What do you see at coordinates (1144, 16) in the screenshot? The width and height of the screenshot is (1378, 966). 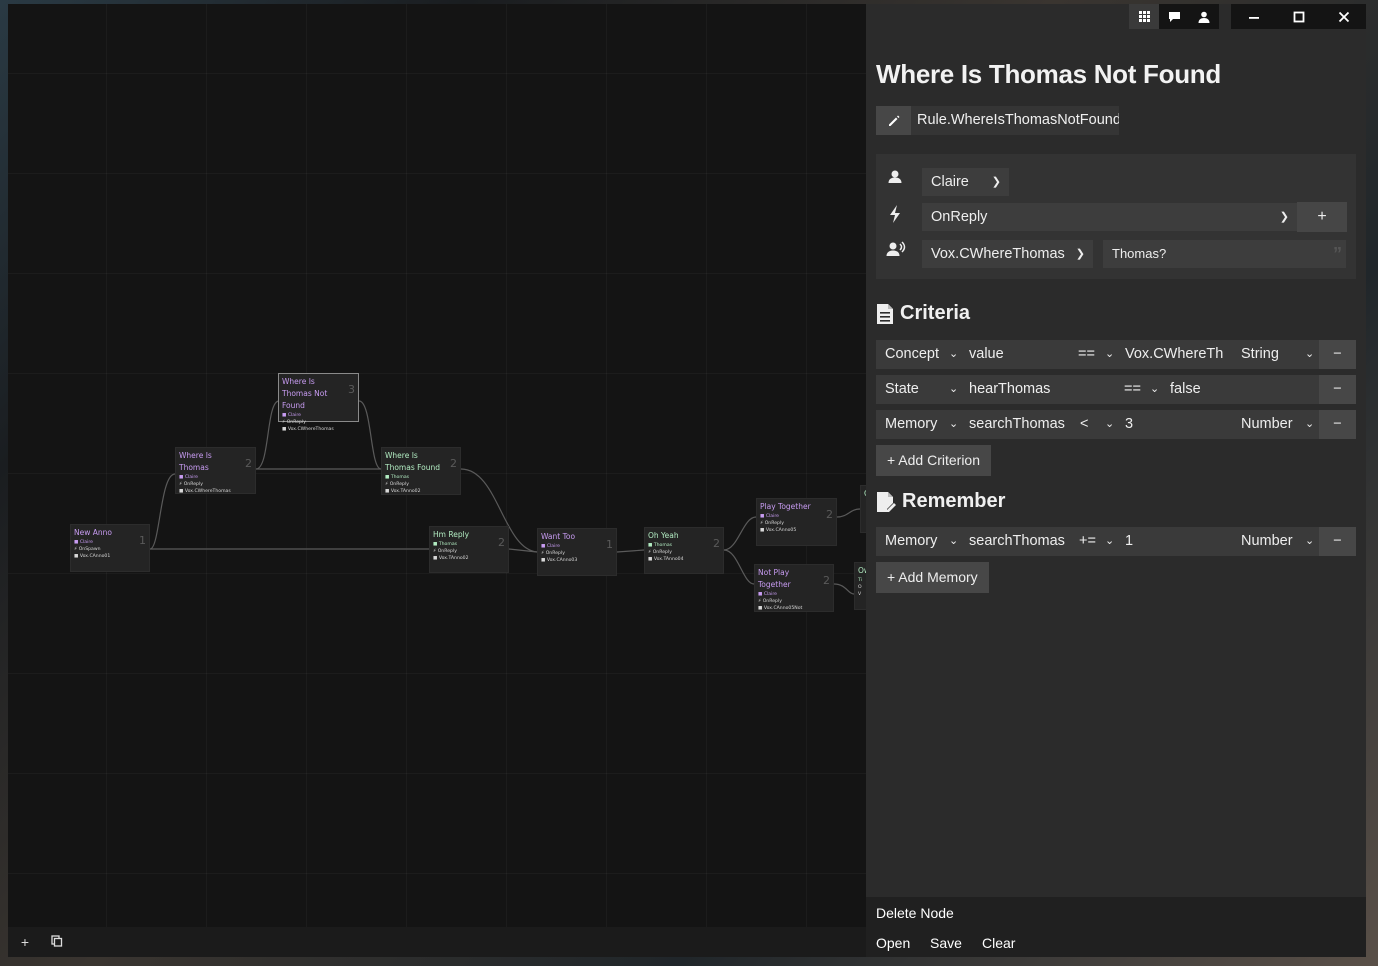 I see `grid-icon` at bounding box center [1144, 16].